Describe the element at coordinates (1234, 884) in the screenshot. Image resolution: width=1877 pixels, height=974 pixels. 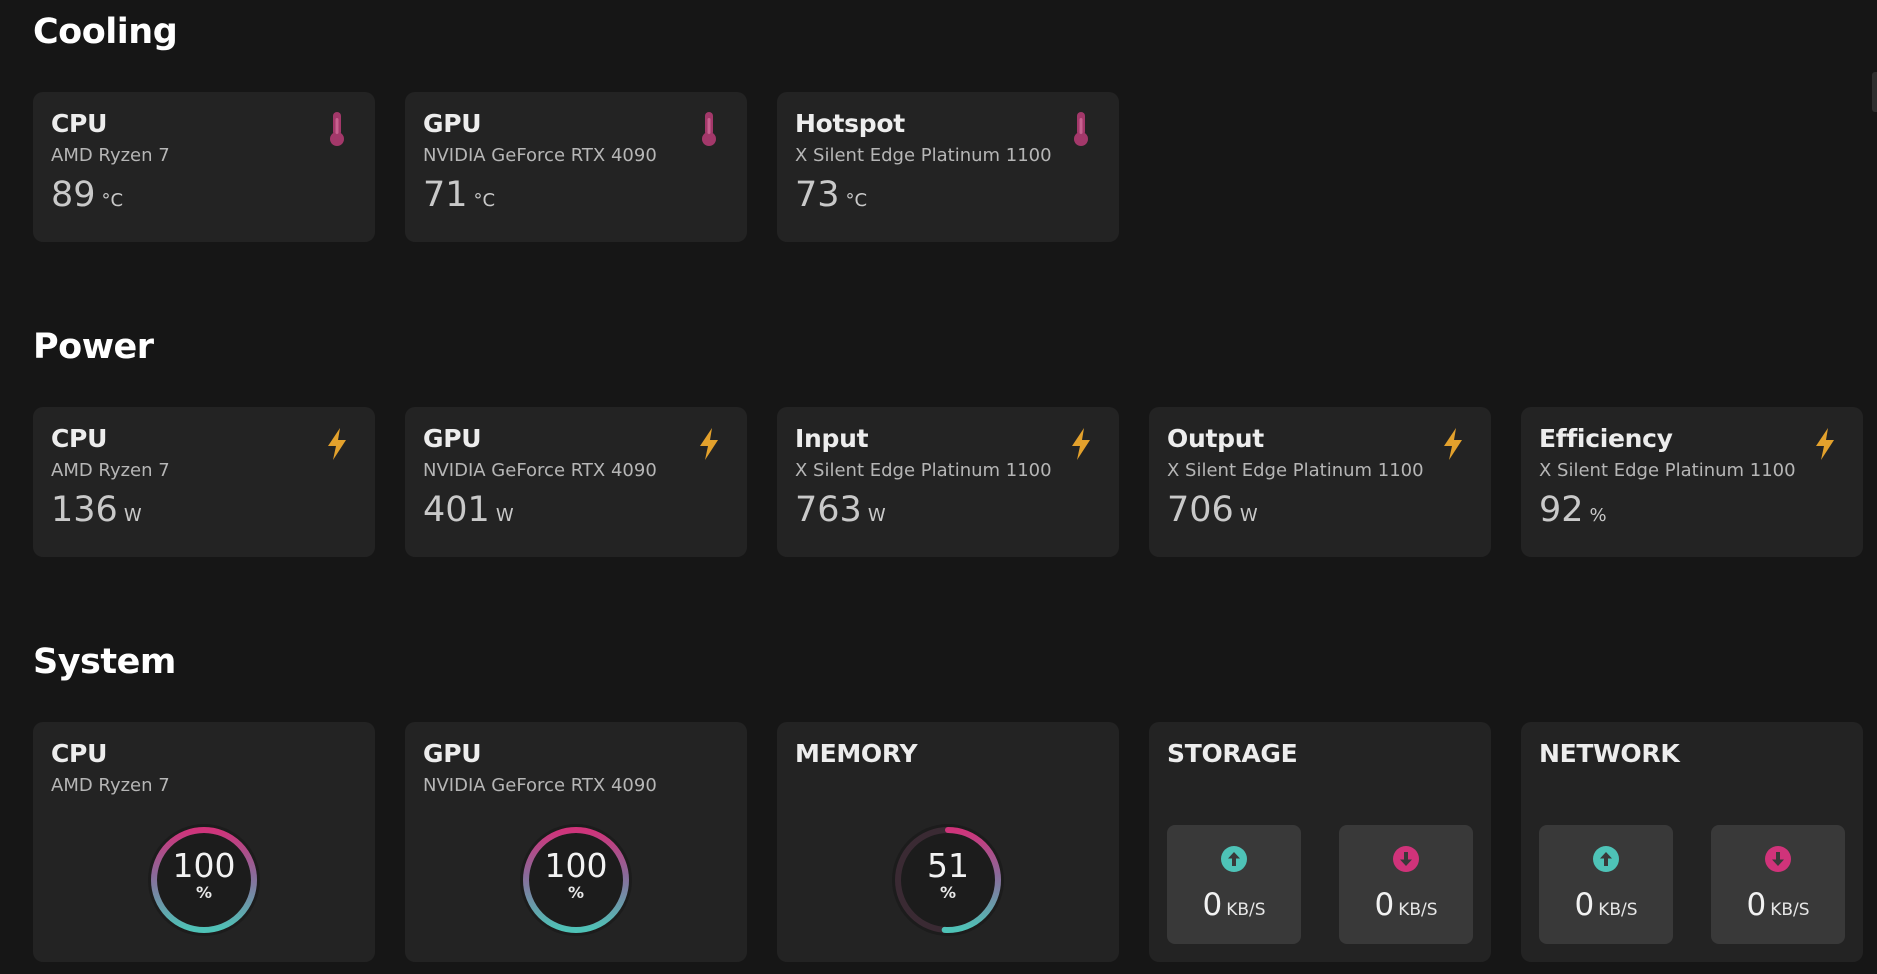
I see `storage-upload-box: 0 KB/S` at that location.